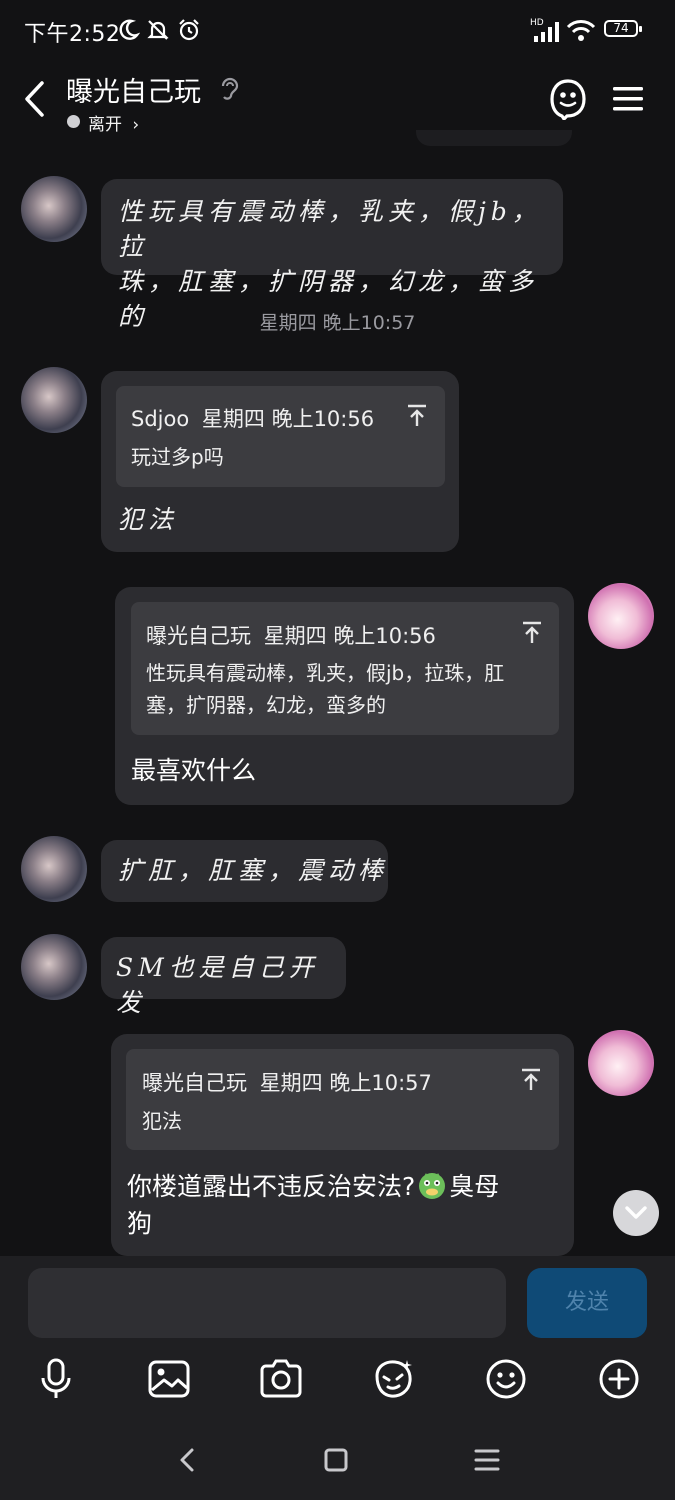 The width and height of the screenshot is (675, 1500). What do you see at coordinates (271, 1186) in the screenshot?
I see `message-text-line: 你楼道露出不违反治安法?` at bounding box center [271, 1186].